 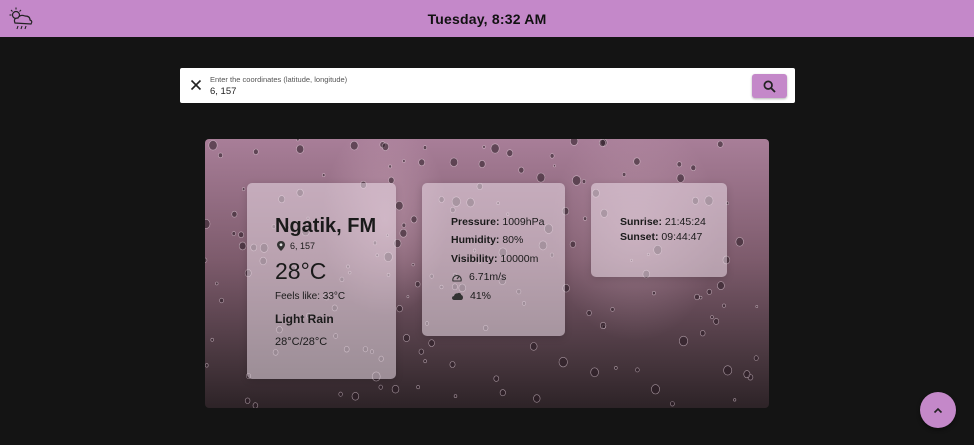 I want to click on location-pin-icon, so click(x=281, y=246).